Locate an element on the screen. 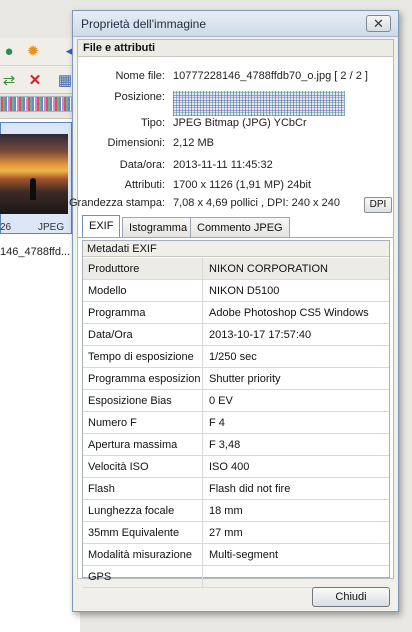 The height and width of the screenshot is (632, 412). exif-header: Metadati EXIF is located at coordinates (236, 249).